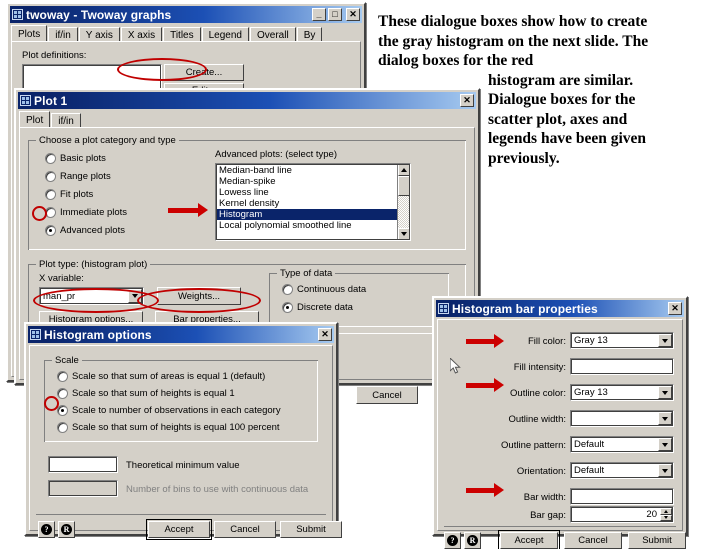 This screenshot has width=720, height=549. Describe the element at coordinates (622, 496) in the screenshot. I see `bar-width-input` at that location.